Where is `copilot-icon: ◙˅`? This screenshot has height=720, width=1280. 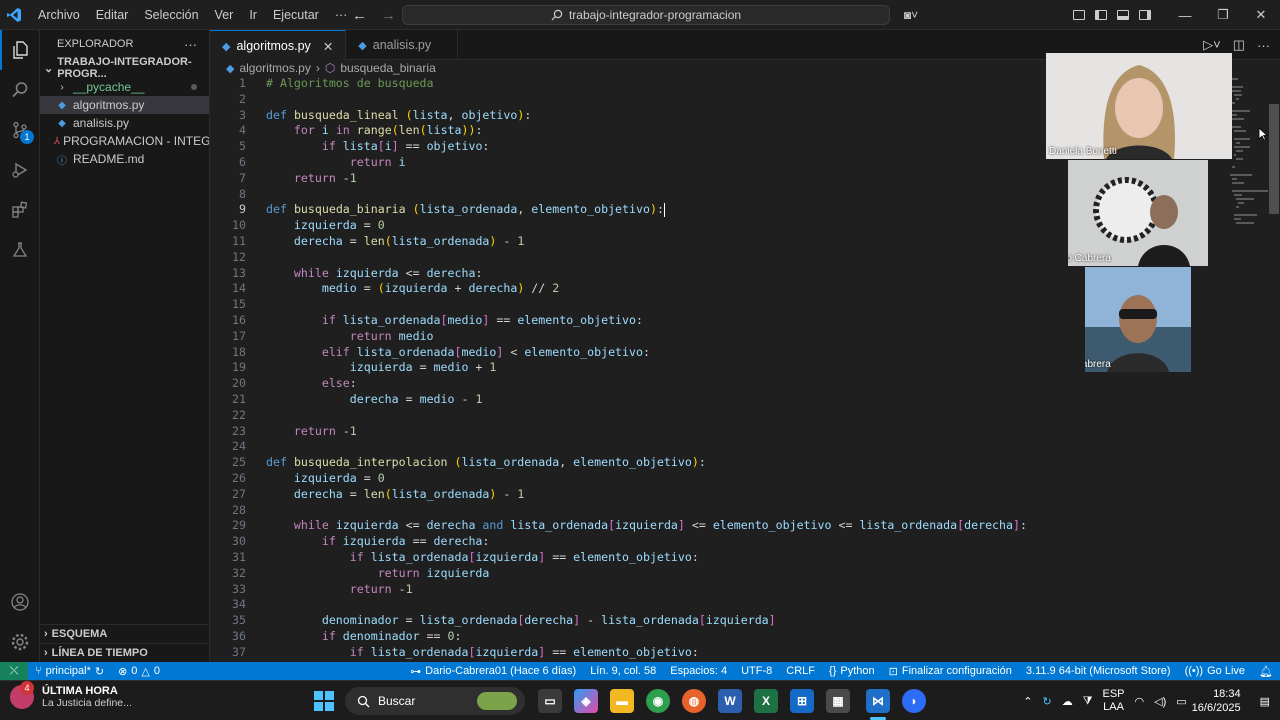 copilot-icon: ◙˅ is located at coordinates (911, 15).